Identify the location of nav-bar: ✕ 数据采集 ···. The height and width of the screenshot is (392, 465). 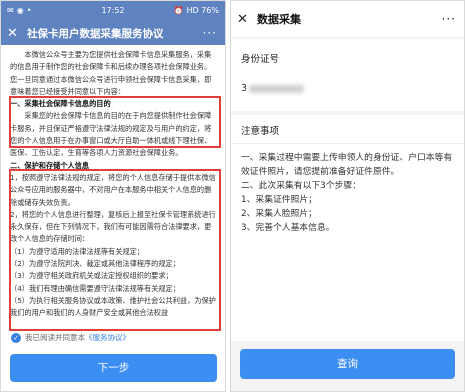
(347, 19).